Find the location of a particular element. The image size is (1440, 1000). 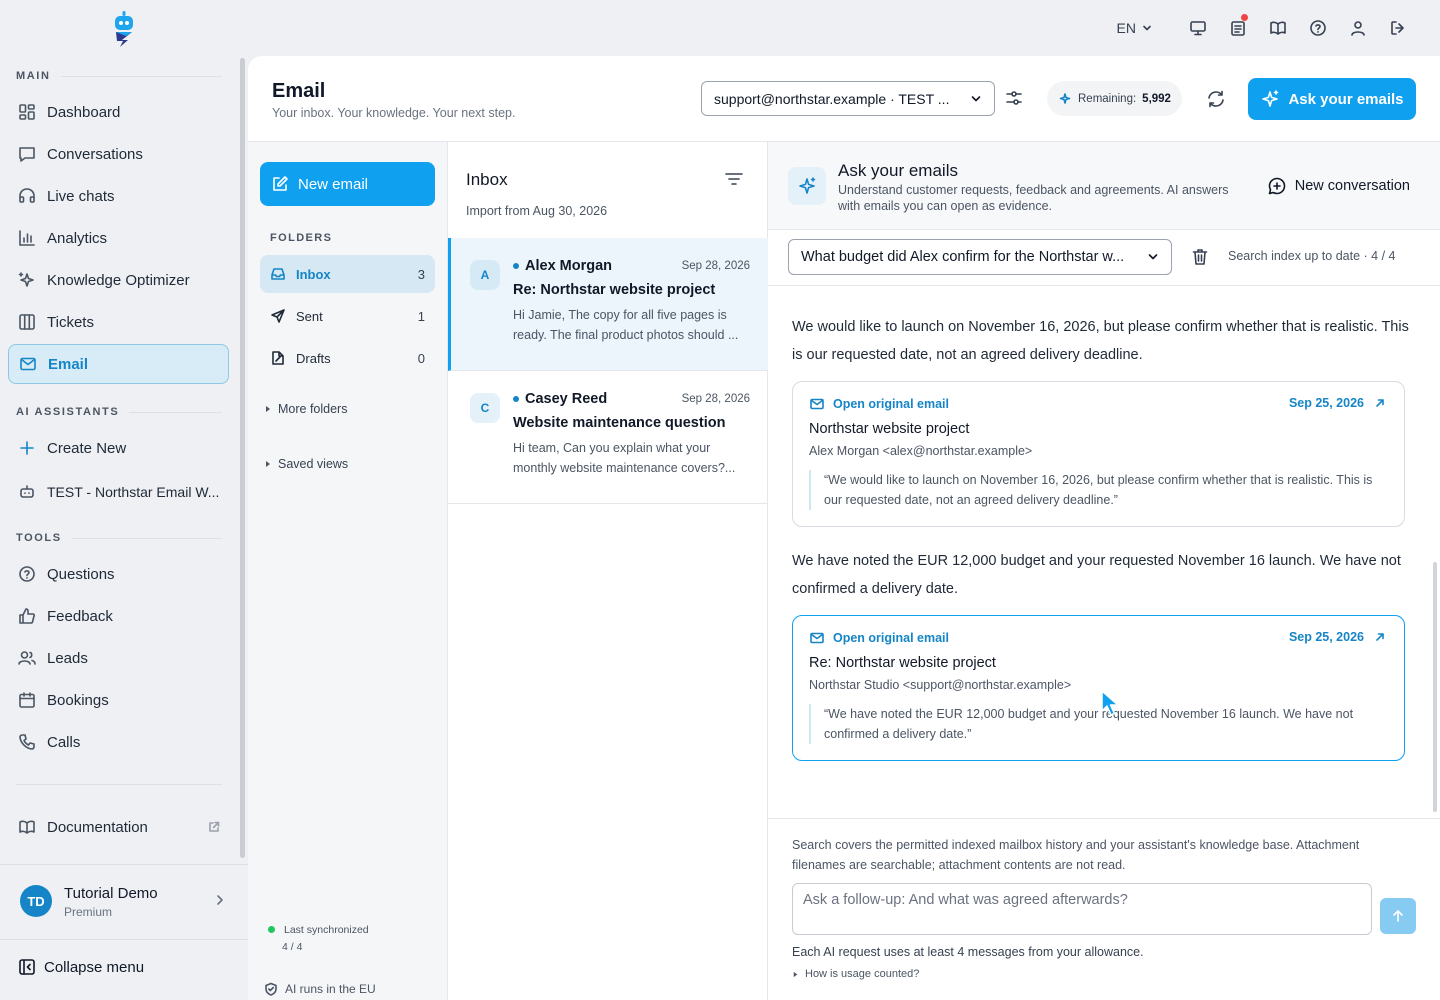

sidebar-item-leads: Leads is located at coordinates (118, 658).